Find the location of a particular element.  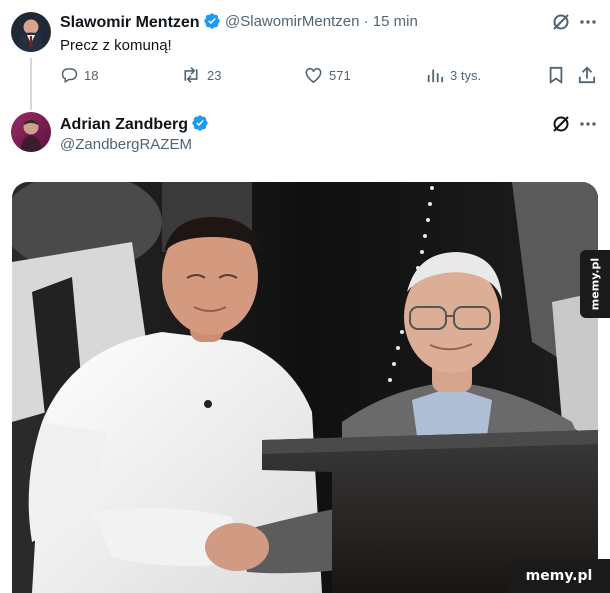

watermark-side-text: memy.pl is located at coordinates (595, 284).